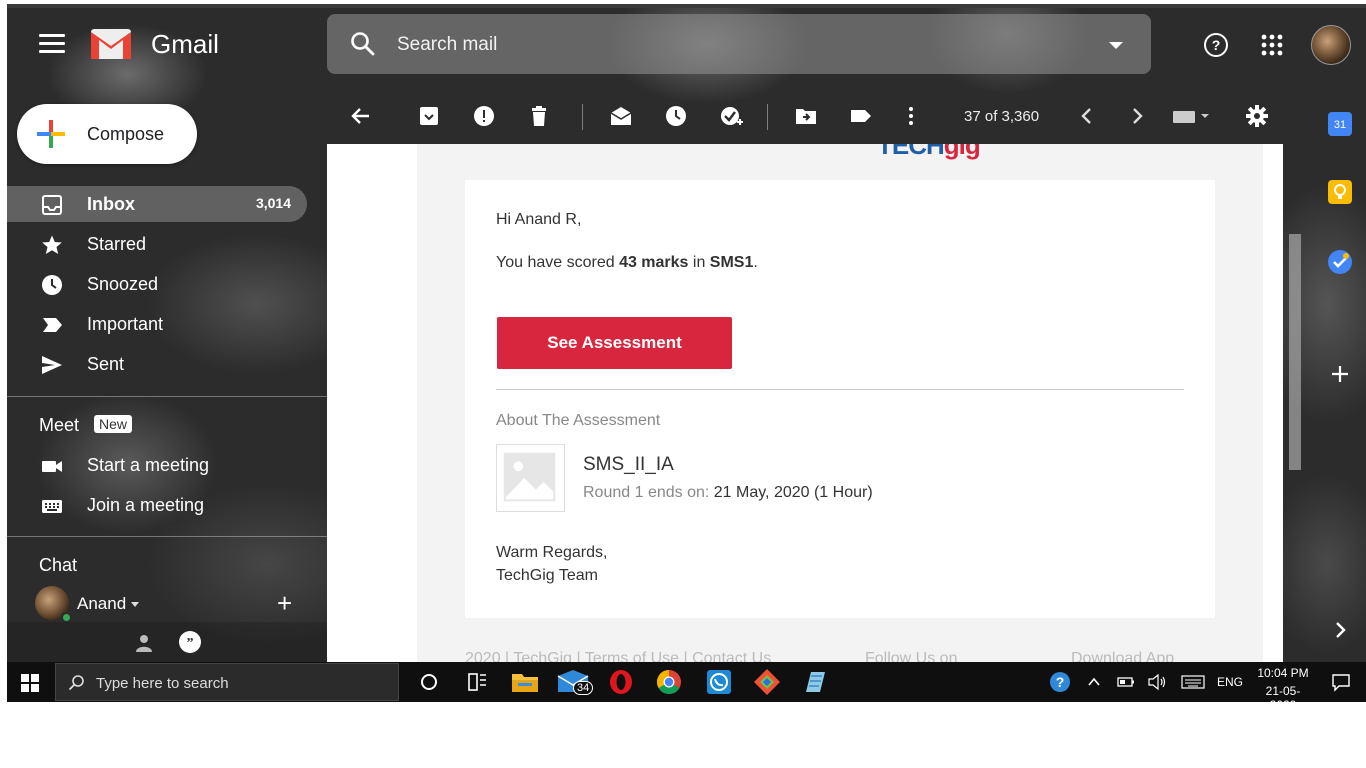 The height and width of the screenshot is (768, 1366). What do you see at coordinates (621, 116) in the screenshot?
I see `mark-unread-icon` at bounding box center [621, 116].